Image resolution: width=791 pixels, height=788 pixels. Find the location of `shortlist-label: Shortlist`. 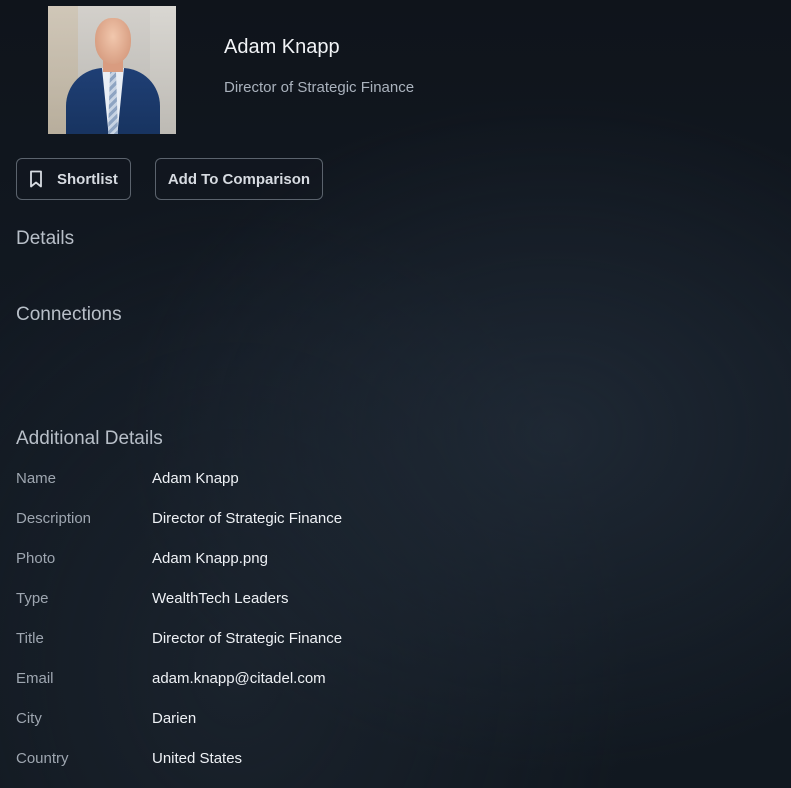

shortlist-label: Shortlist is located at coordinates (87, 179).